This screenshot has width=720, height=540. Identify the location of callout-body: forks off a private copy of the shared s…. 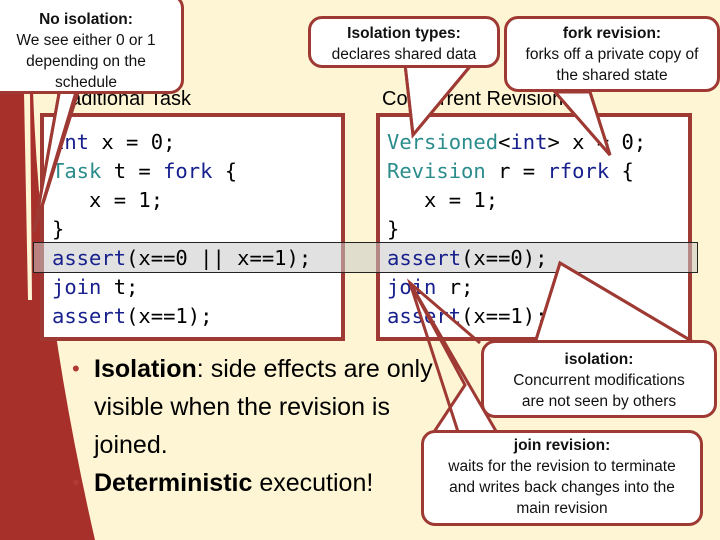
(612, 65).